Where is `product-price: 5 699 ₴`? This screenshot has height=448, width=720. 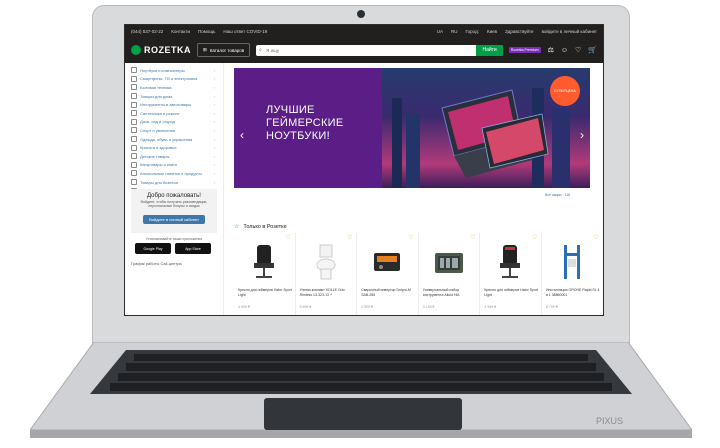 product-price: 5 699 ₴ is located at coordinates (305, 307).